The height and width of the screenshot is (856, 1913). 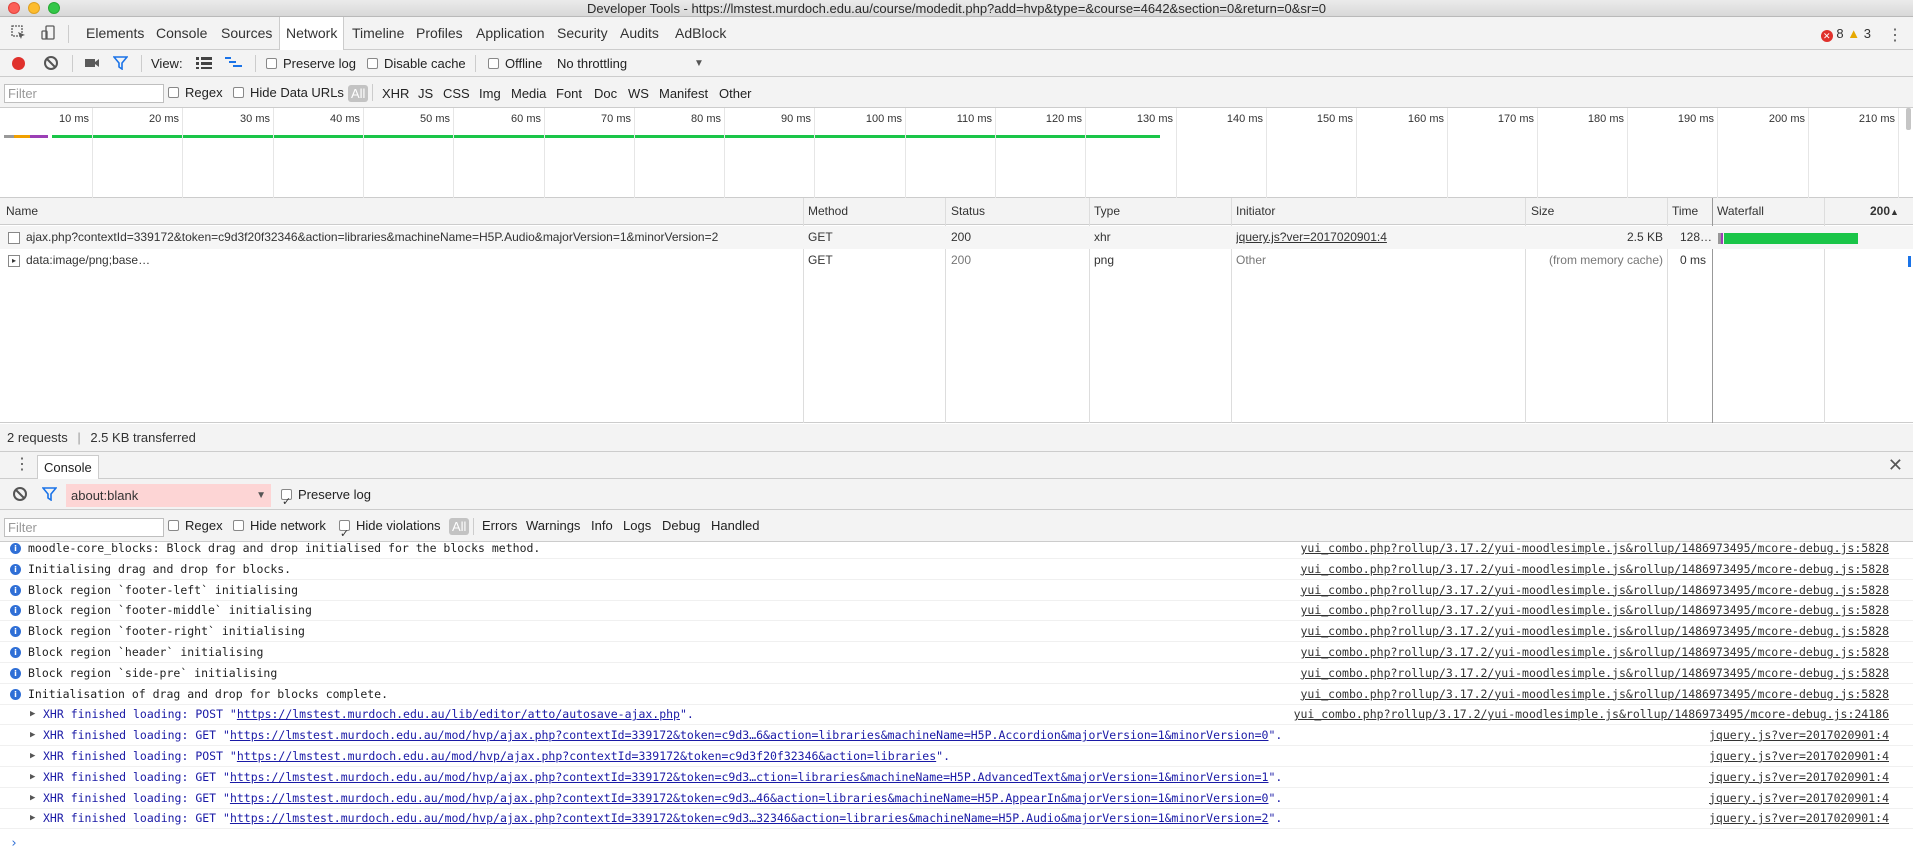 I want to click on type-filter-js: JS, so click(x=425, y=93).